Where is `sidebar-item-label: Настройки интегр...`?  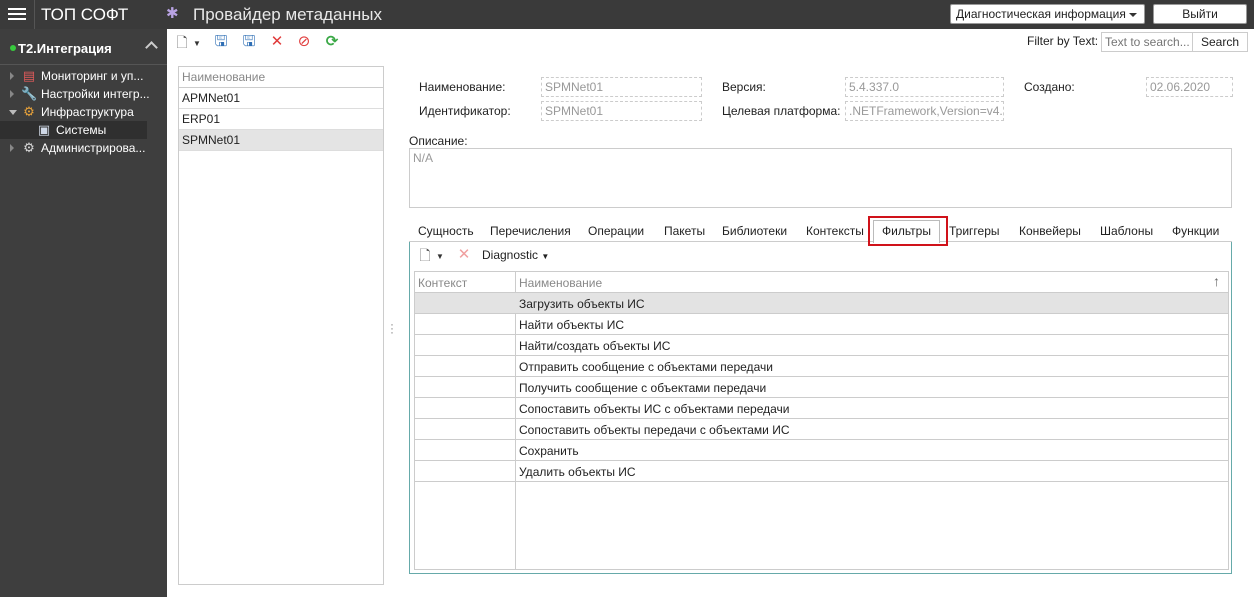 sidebar-item-label: Настройки интегр... is located at coordinates (95, 94).